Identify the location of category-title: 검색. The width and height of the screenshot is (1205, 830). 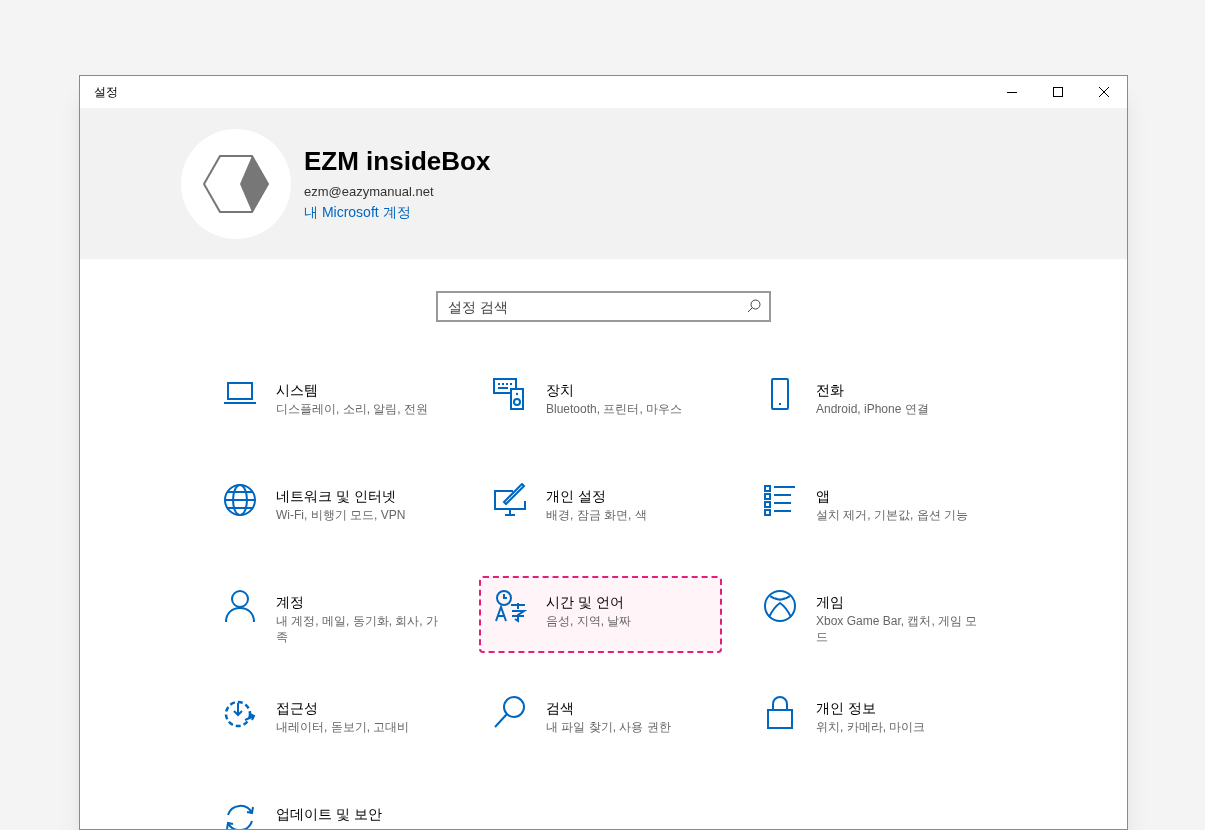
(560, 708).